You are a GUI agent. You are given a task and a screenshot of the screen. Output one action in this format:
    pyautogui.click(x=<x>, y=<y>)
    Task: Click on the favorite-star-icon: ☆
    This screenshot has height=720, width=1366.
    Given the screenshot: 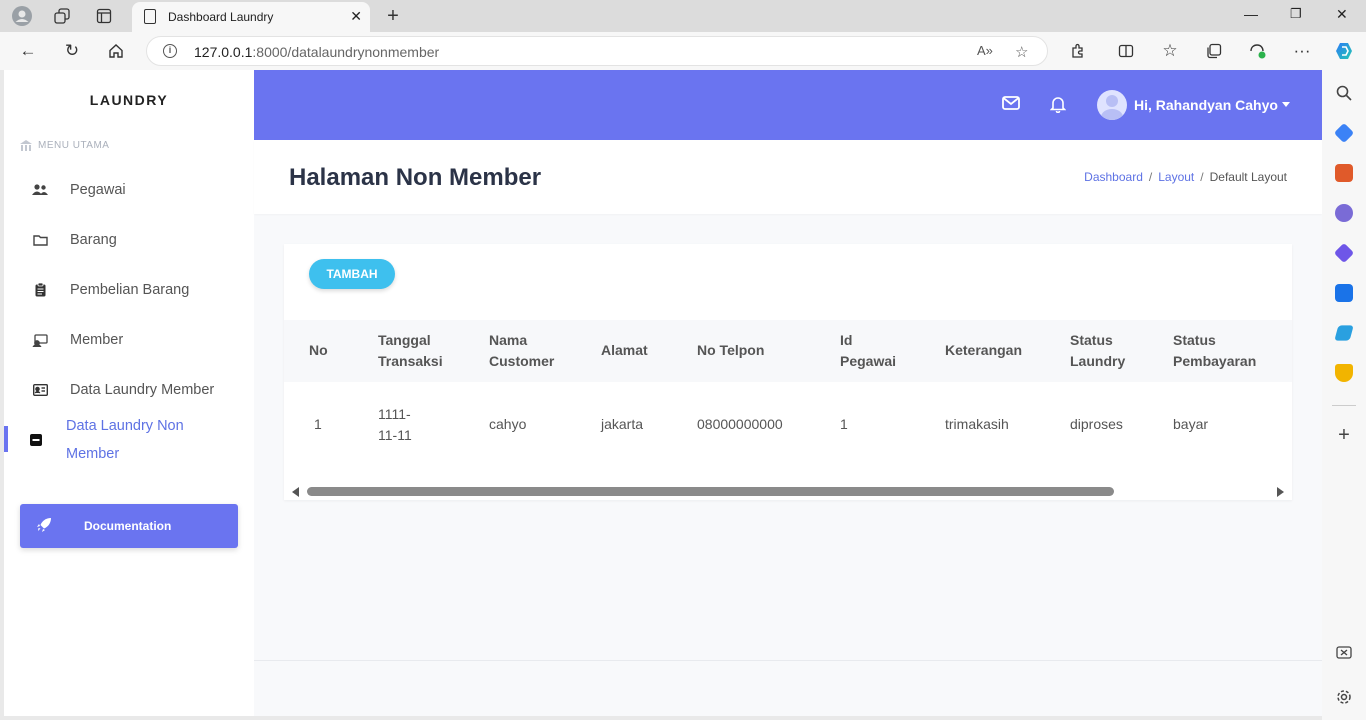 What is the action you would take?
    pyautogui.click(x=1021, y=52)
    